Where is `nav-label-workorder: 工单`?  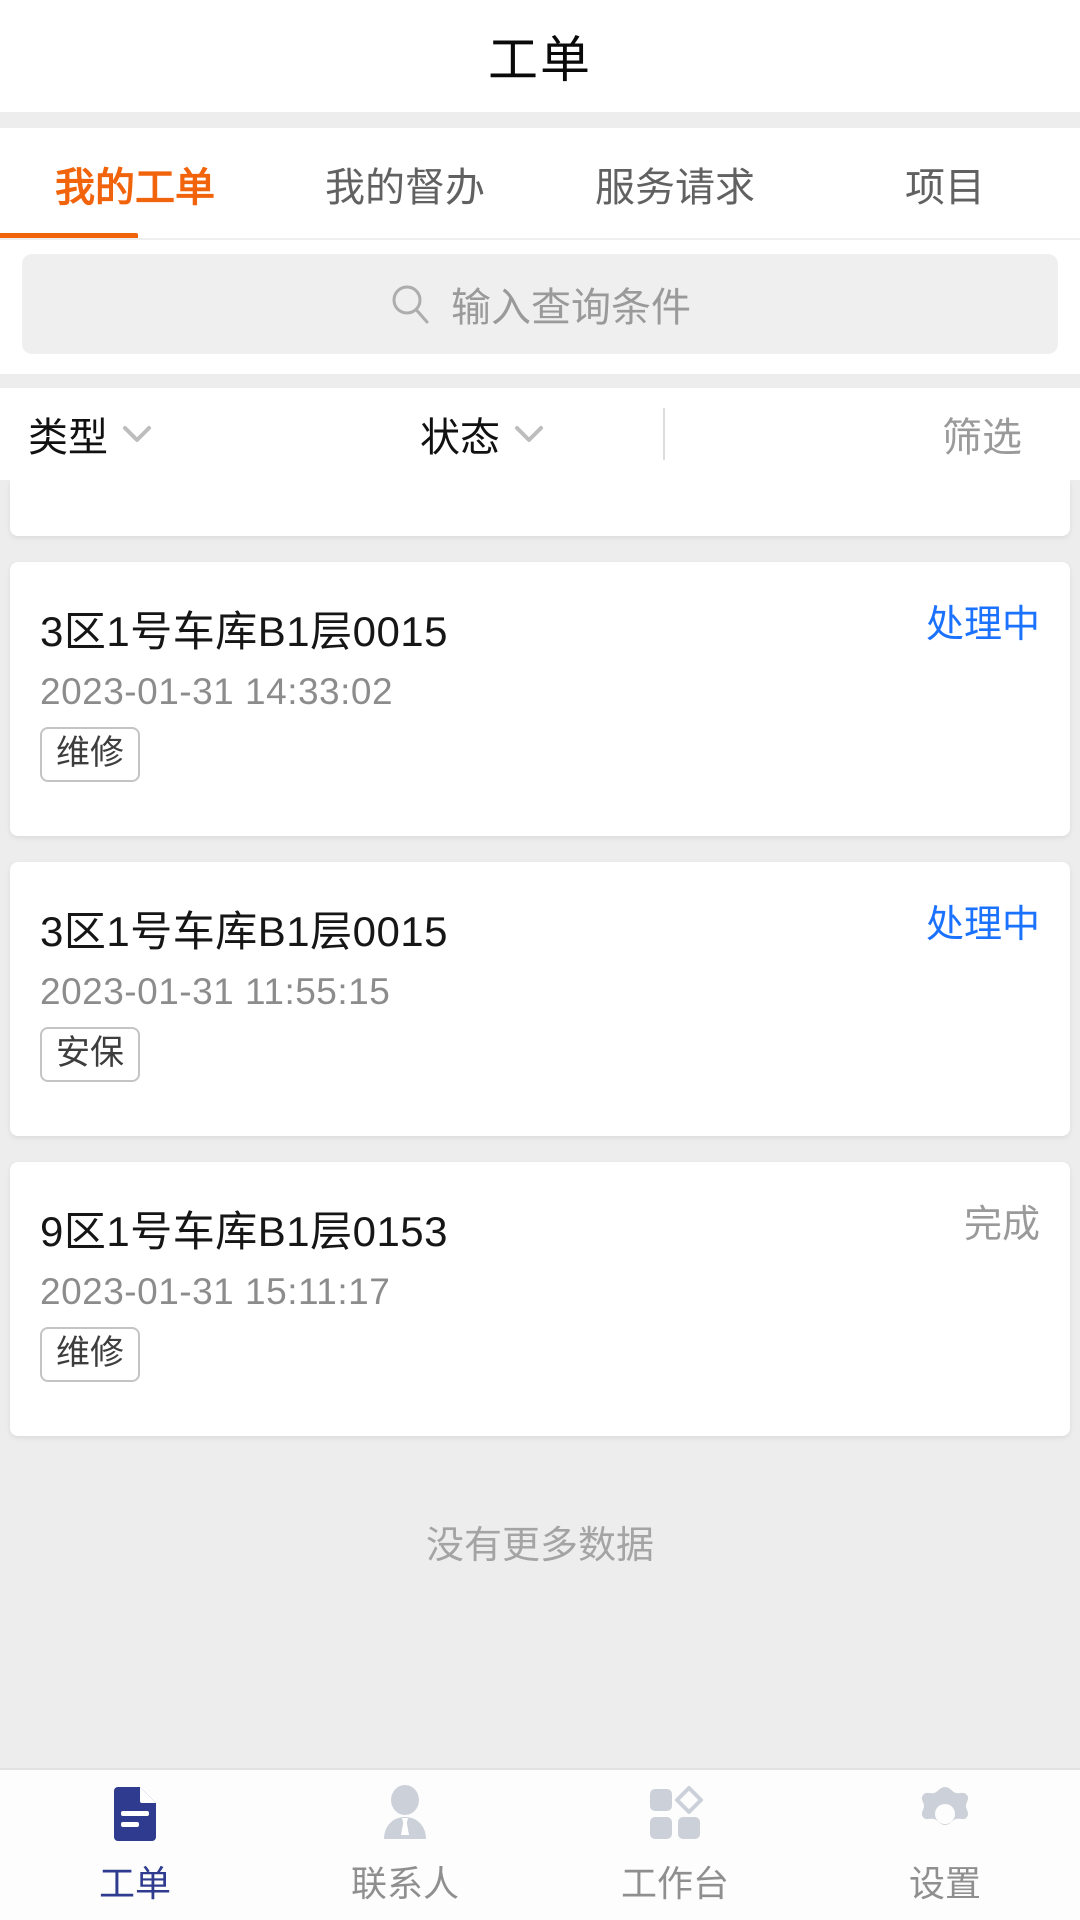 nav-label-workorder: 工单 is located at coordinates (134, 1883).